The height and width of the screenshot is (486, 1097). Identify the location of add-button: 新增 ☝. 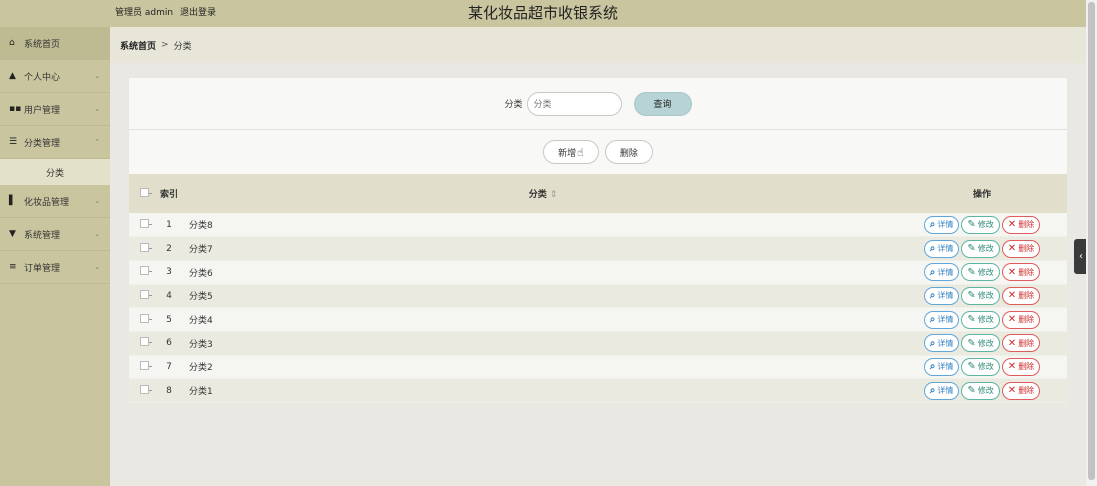
(571, 152).